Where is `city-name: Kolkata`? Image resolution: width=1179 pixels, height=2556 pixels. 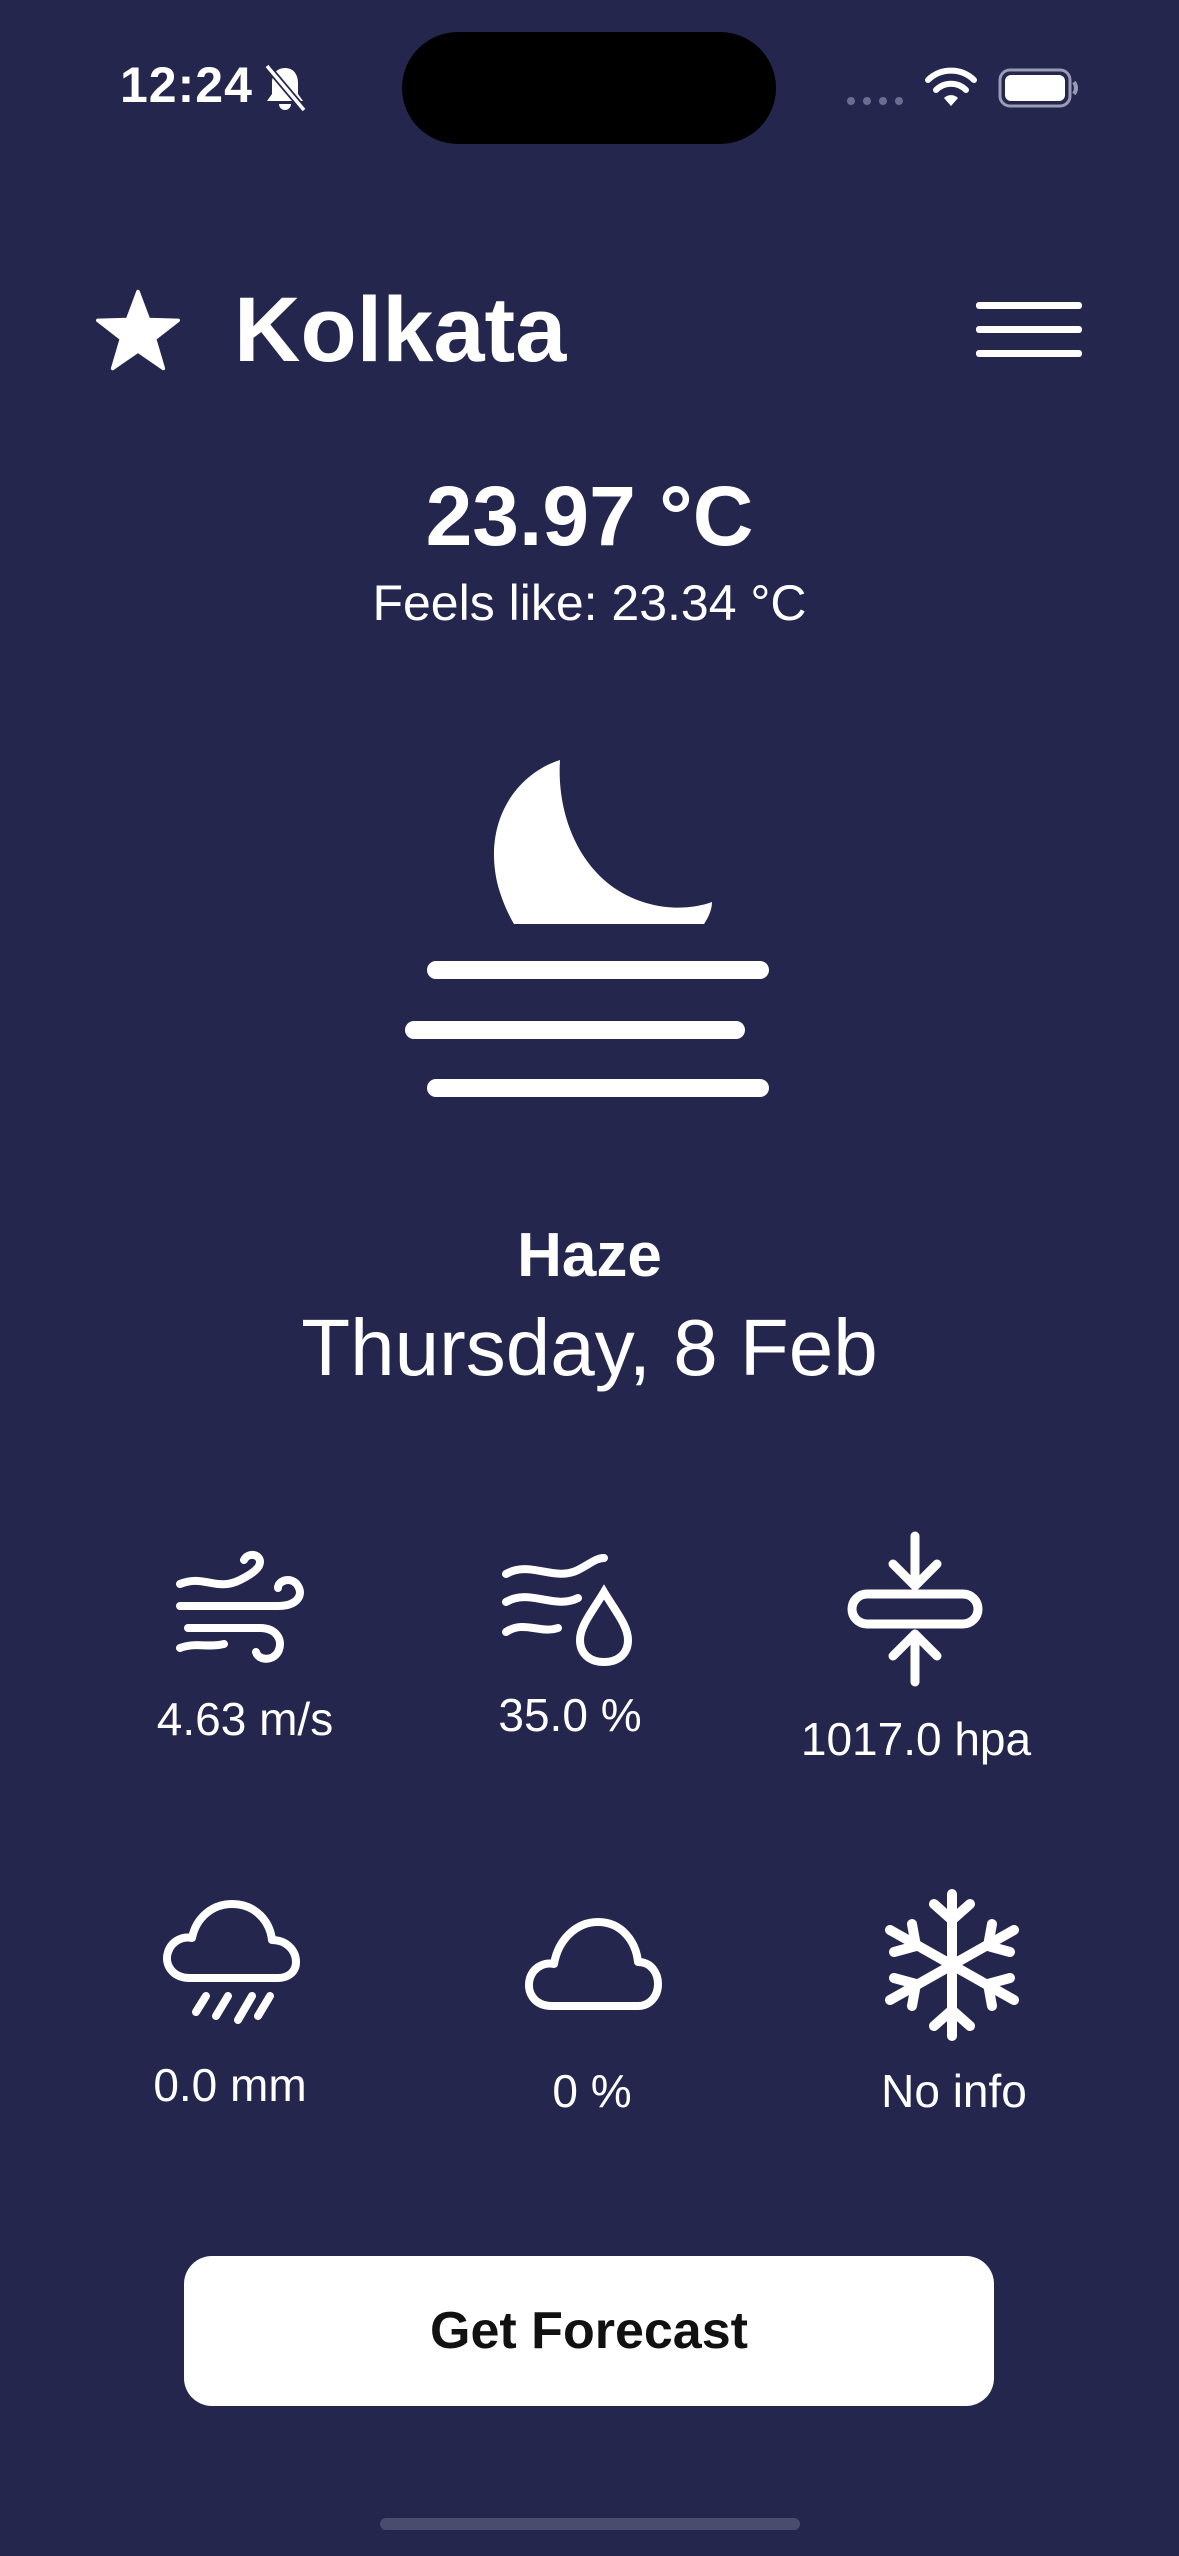 city-name: Kolkata is located at coordinates (400, 330).